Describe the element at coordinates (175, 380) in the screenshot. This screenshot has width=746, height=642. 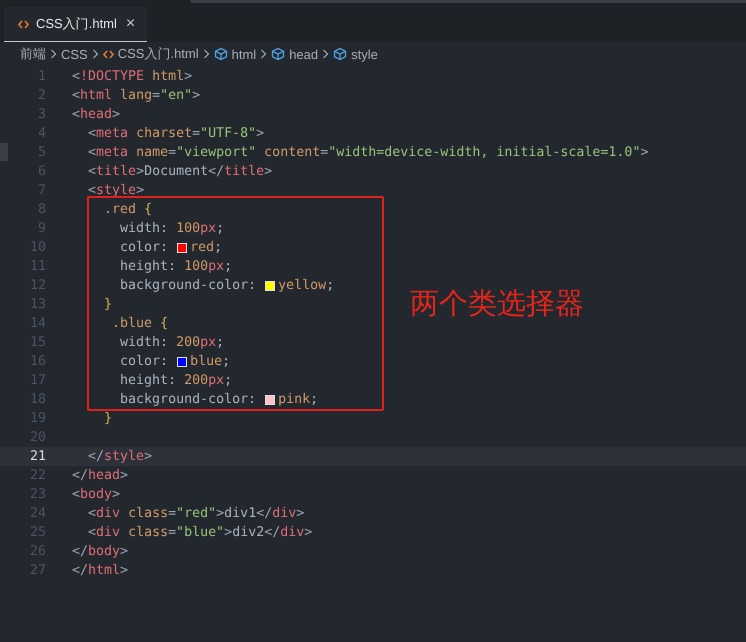
I see `code-line: height: 200px;` at that location.